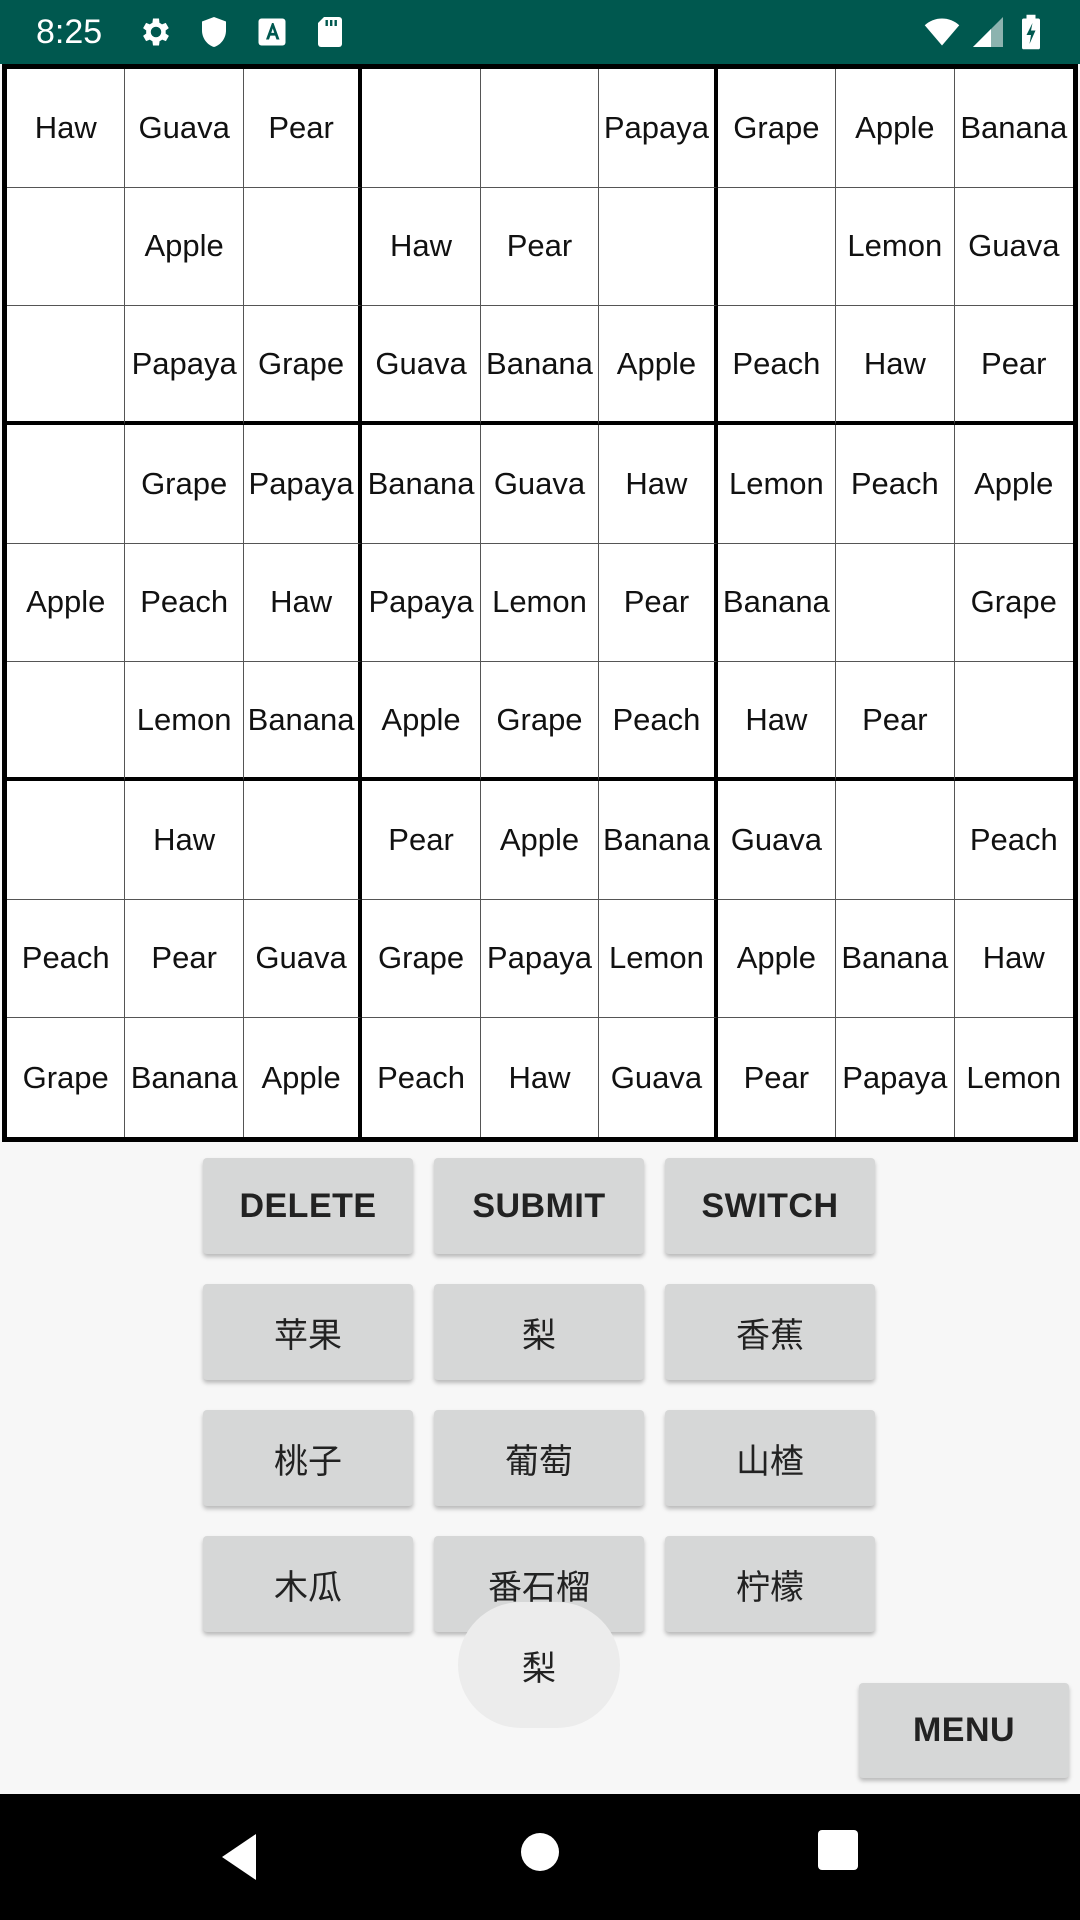 The width and height of the screenshot is (1080, 1920). What do you see at coordinates (770, 1458) in the screenshot?
I see `fruit-key-haw: 山楂` at bounding box center [770, 1458].